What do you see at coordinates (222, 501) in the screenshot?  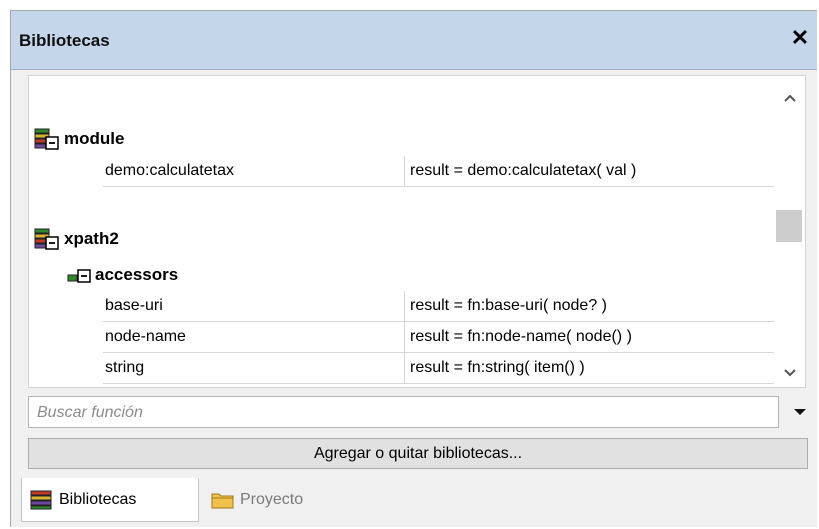 I see `folder-icon` at bounding box center [222, 501].